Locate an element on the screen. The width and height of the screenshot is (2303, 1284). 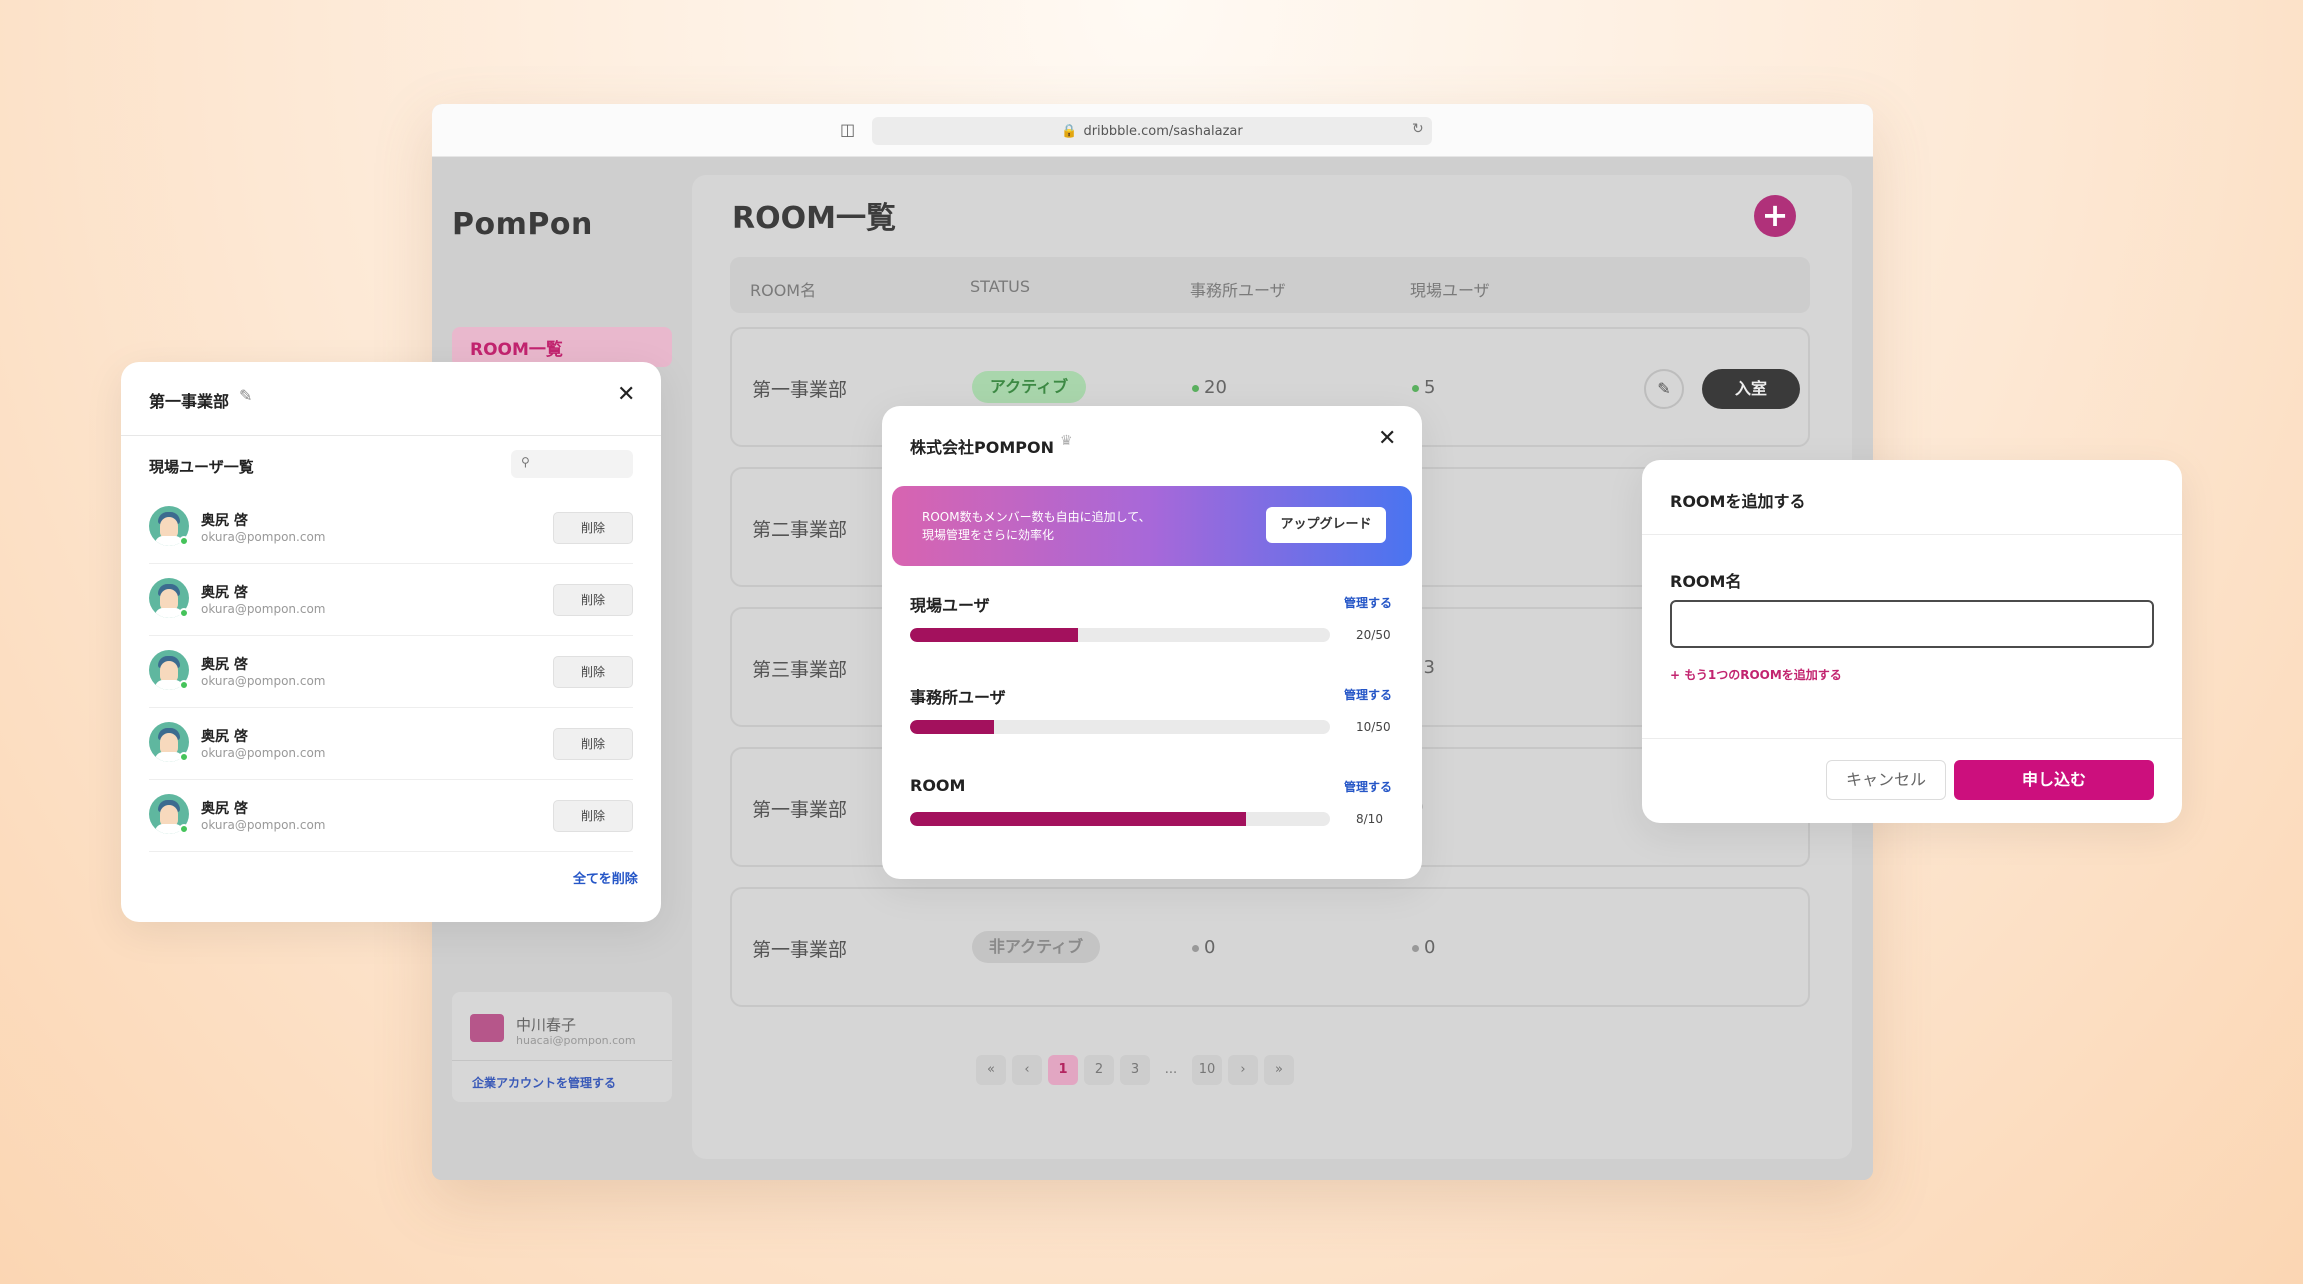
account-name: 中川春子 is located at coordinates (546, 1025).